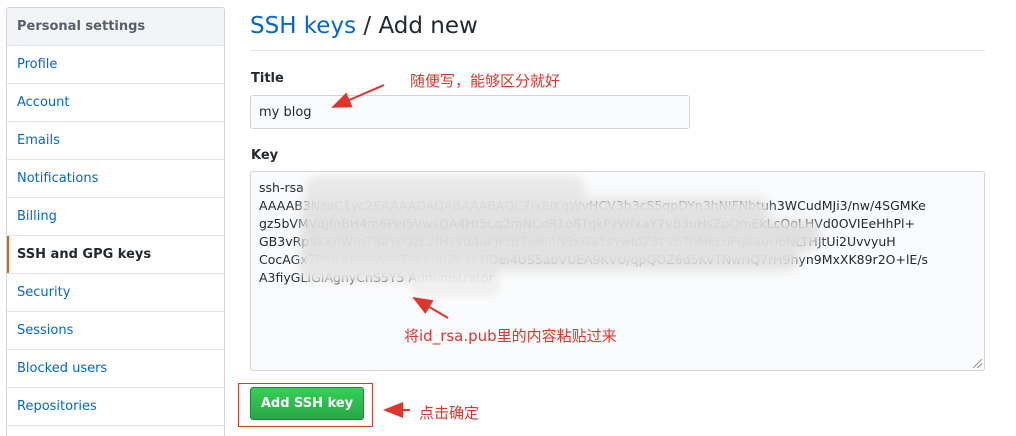 This screenshot has height=436, width=1016. I want to click on page-title: SSH keys / Add new, so click(364, 26).